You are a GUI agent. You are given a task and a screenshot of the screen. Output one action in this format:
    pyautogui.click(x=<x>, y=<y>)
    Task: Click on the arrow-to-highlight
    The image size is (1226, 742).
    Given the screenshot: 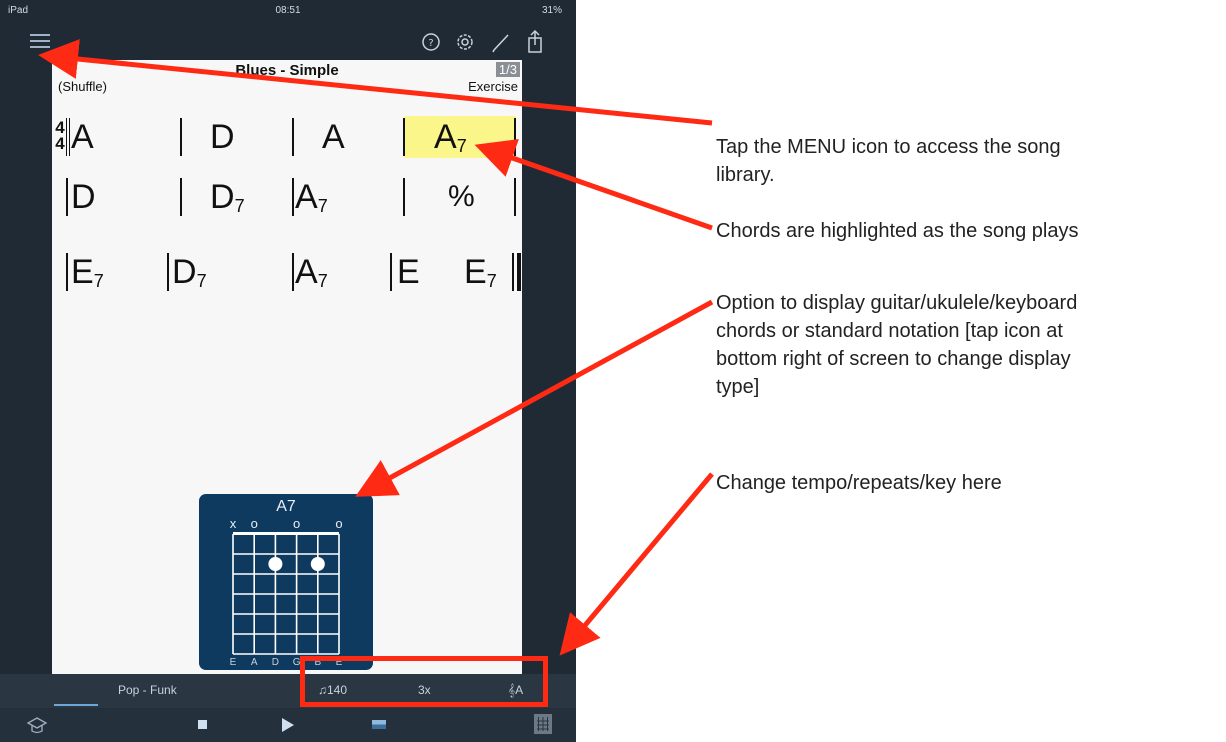 What is the action you would take?
    pyautogui.click(x=593, y=185)
    